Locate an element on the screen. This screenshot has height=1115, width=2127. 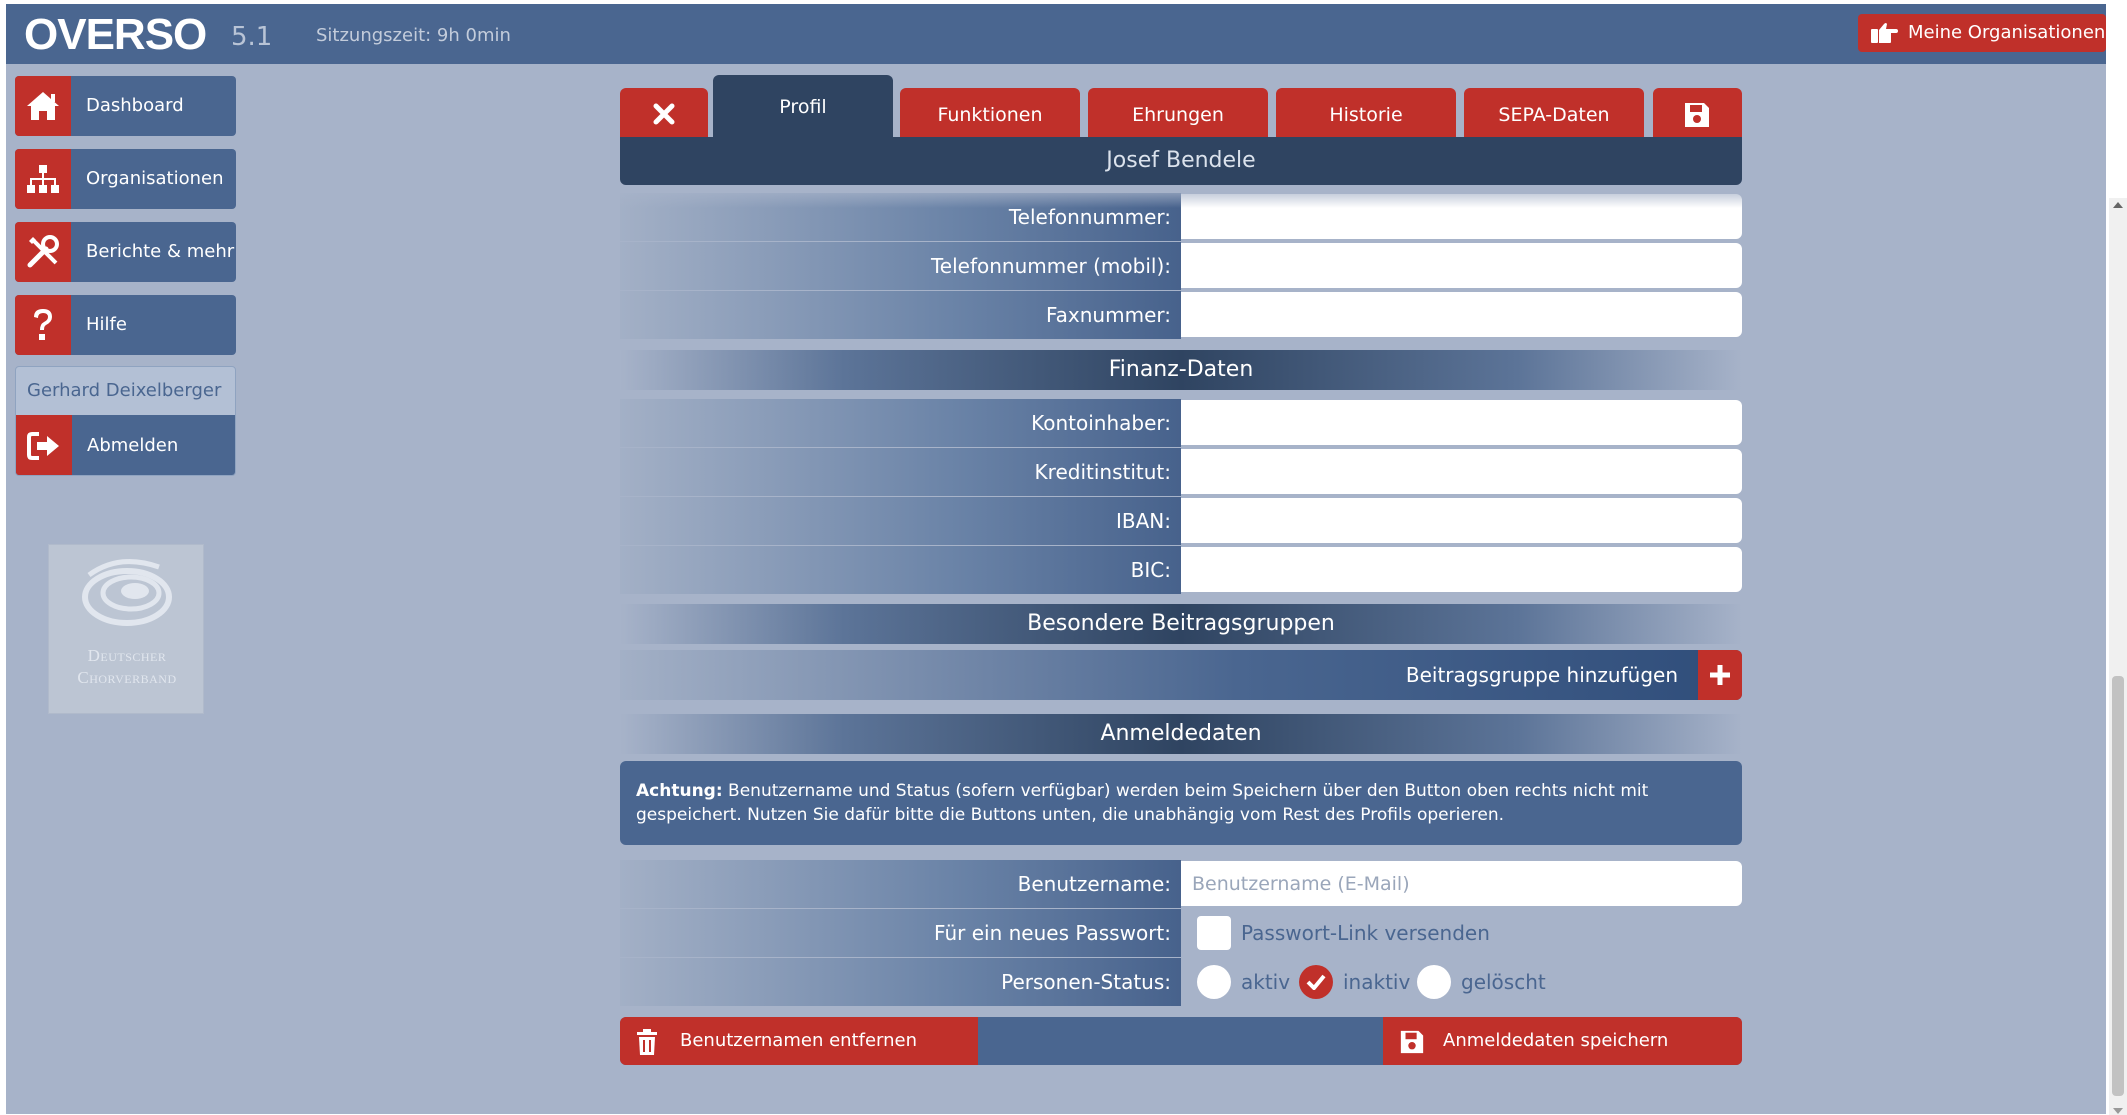
mobile-label: Telefonnummer (mobil): is located at coordinates (900, 266).